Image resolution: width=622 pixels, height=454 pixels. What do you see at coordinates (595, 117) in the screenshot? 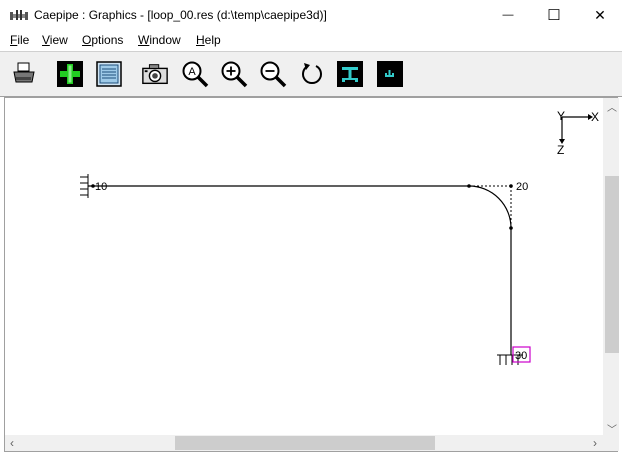
I see `axis-label-x: X` at bounding box center [595, 117].